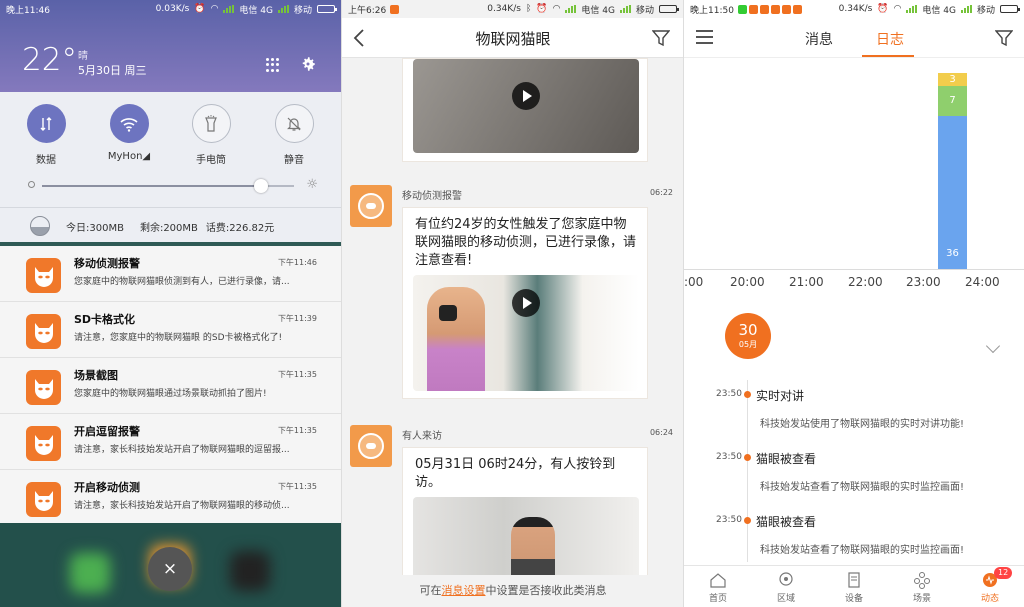 Image resolution: width=1024 pixels, height=607 pixels. Describe the element at coordinates (178, 338) in the screenshot. I see `notification-text: 请注意，您家庭中的物联网猫眼 的SD卡被格式化了!` at that location.